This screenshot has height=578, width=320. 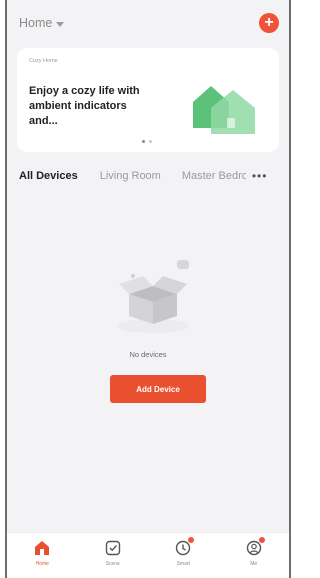 I want to click on tab-all-devices: All Devices, so click(x=48, y=176).